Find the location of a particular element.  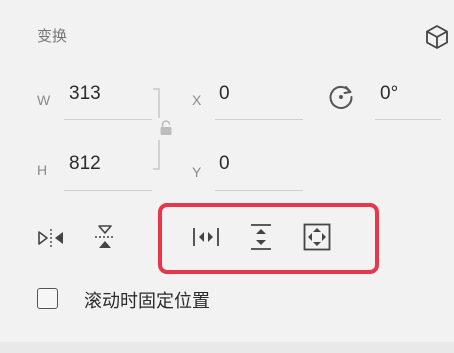

height-label: H is located at coordinates (42, 170).